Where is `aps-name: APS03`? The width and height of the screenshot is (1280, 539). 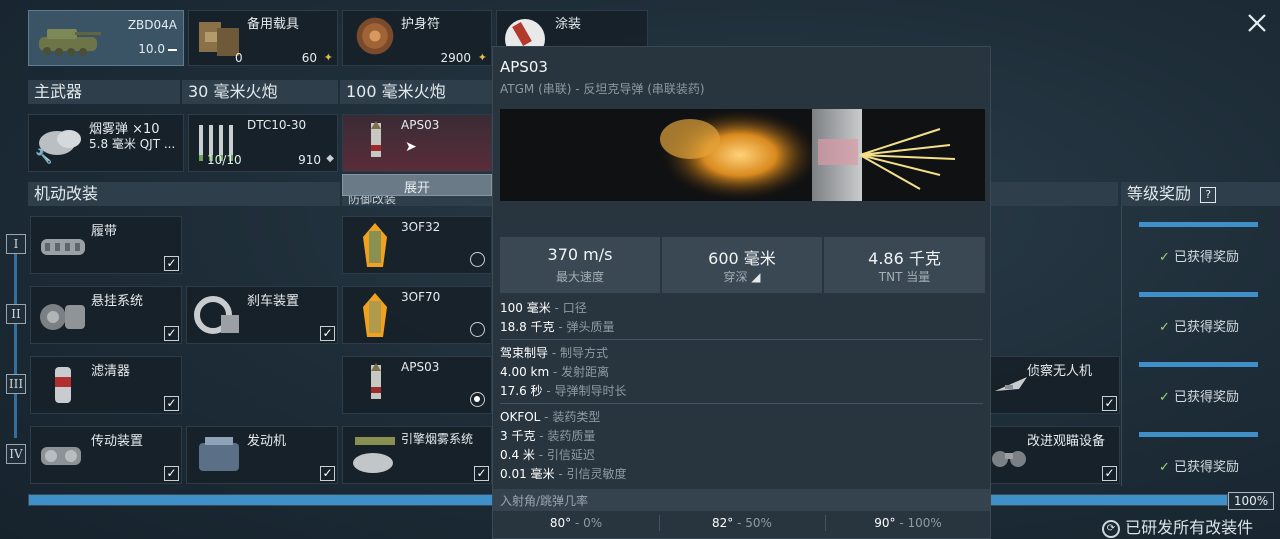 aps-name: APS03 is located at coordinates (420, 125).